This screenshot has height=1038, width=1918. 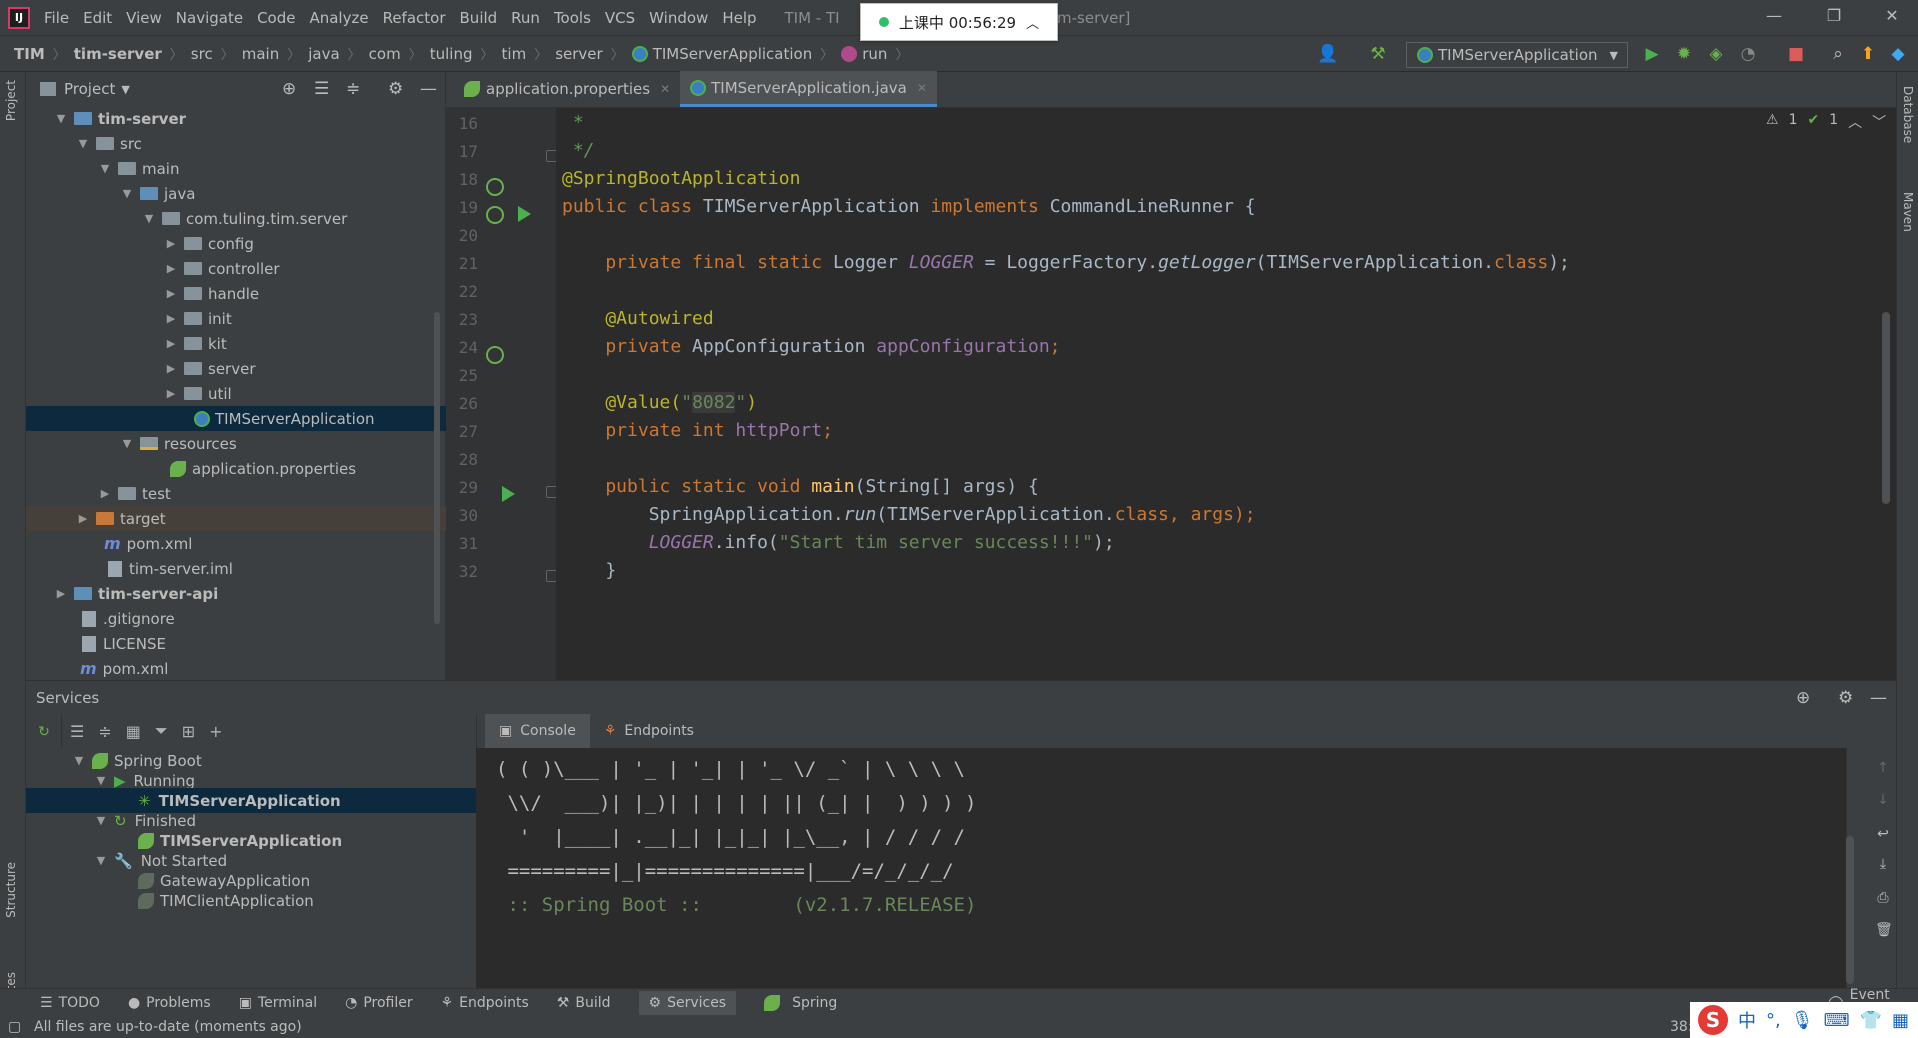 What do you see at coordinates (29, 54) in the screenshot?
I see `breadcrumb-tim: TIM` at bounding box center [29, 54].